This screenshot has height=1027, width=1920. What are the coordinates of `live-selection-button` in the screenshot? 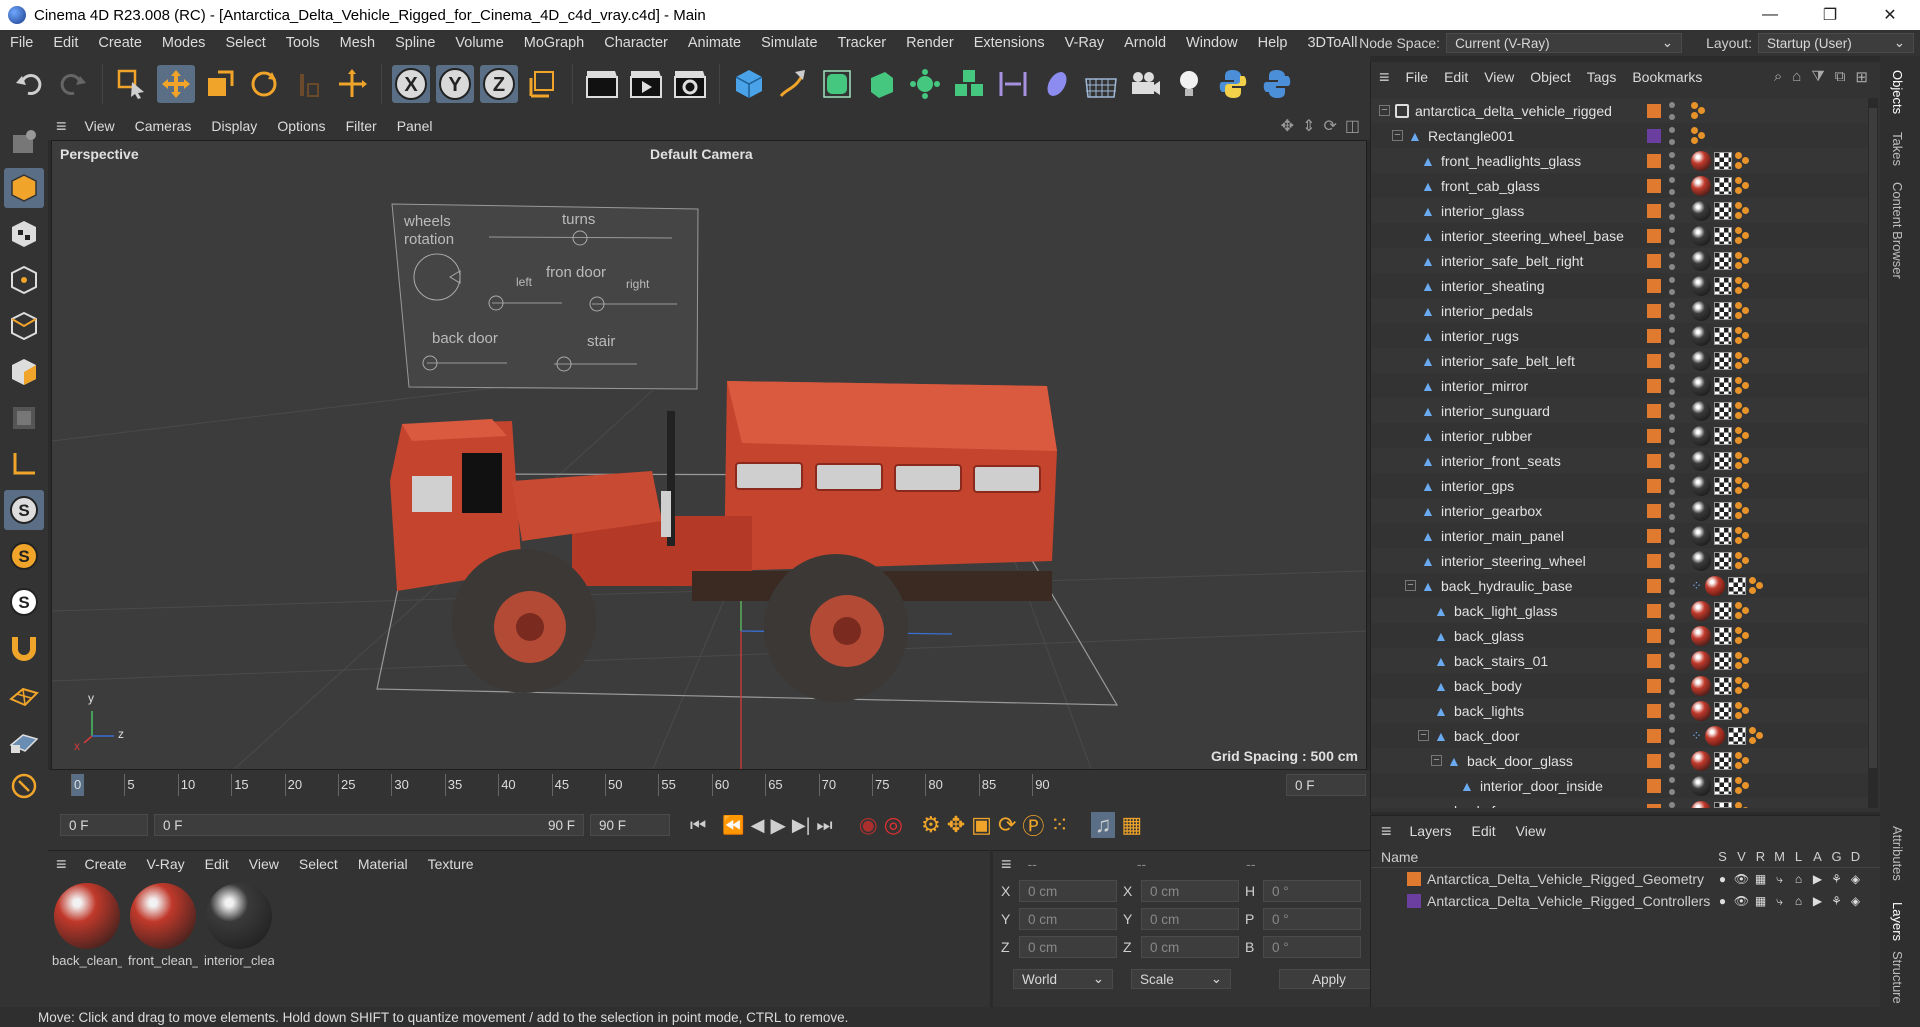 It's located at (132, 84).